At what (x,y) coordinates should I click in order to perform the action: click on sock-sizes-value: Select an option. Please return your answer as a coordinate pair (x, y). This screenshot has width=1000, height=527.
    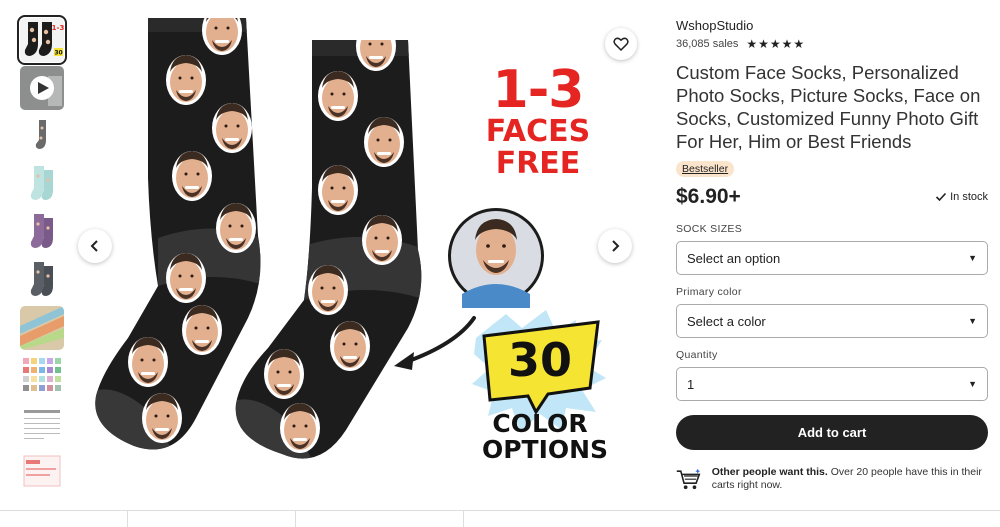
    Looking at the image, I should click on (734, 258).